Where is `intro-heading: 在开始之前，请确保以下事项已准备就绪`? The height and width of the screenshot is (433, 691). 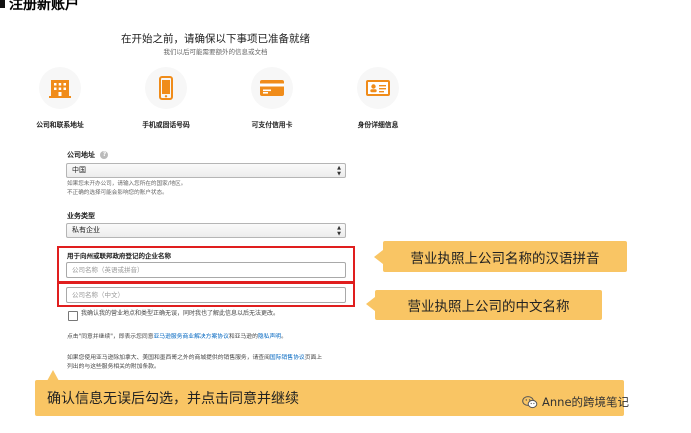 intro-heading: 在开始之前，请确保以下事项已准备就绪 is located at coordinates (215, 39).